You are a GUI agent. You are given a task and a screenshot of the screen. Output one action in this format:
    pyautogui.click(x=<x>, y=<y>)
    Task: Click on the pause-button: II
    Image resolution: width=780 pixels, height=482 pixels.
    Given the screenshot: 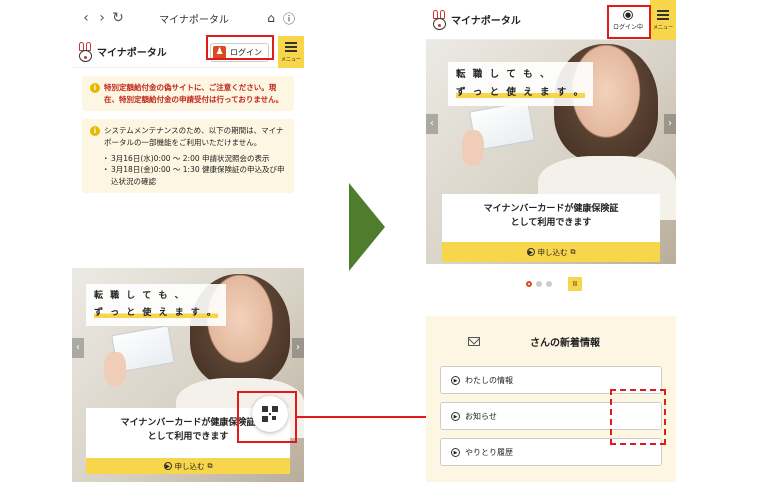 What is the action you would take?
    pyautogui.click(x=575, y=284)
    